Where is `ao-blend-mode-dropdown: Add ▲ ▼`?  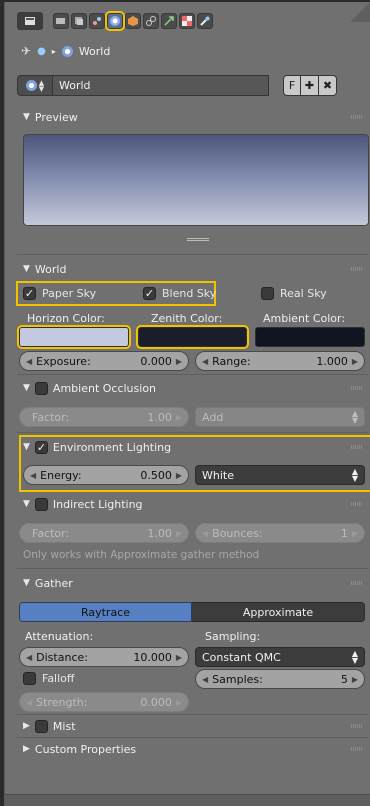 ao-blend-mode-dropdown: Add ▲ ▼ is located at coordinates (280, 417).